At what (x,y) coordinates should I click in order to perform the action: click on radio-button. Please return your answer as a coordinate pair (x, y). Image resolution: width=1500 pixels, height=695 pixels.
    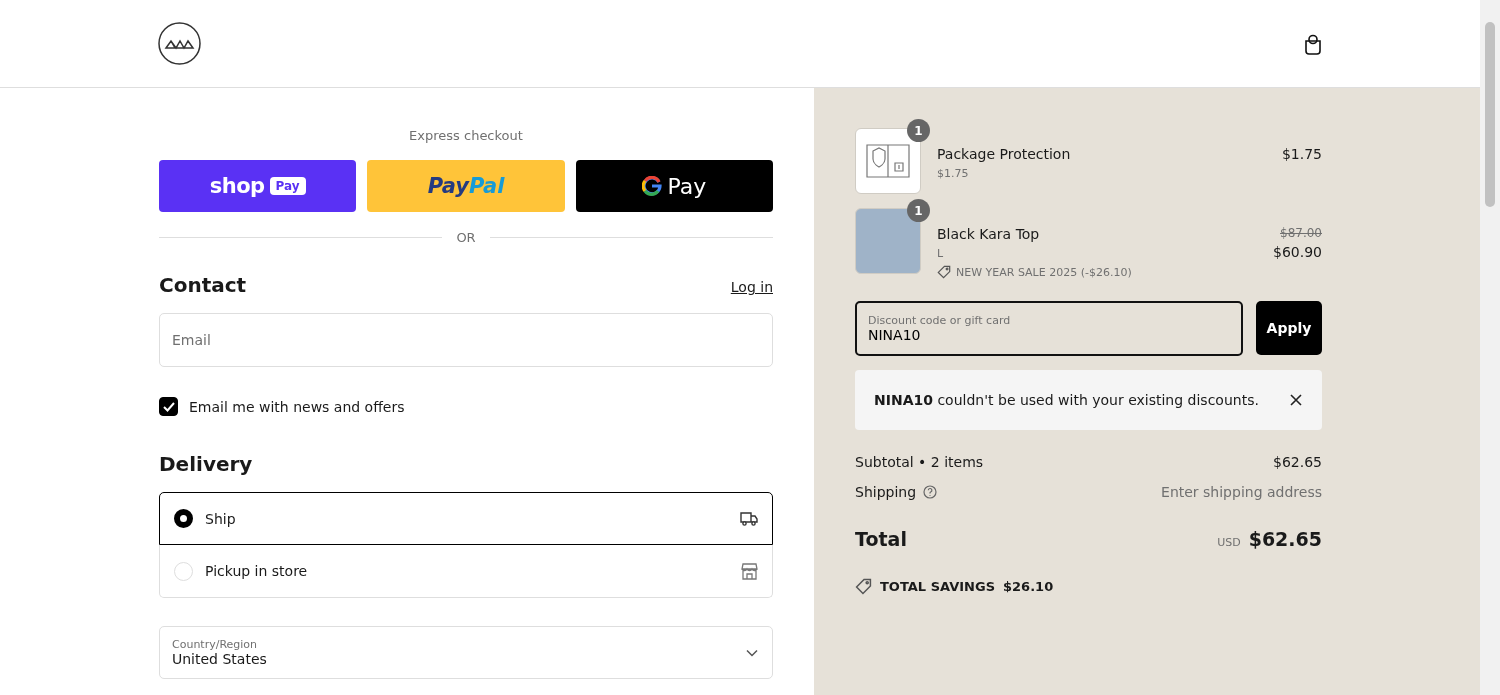
    Looking at the image, I should click on (183, 518).